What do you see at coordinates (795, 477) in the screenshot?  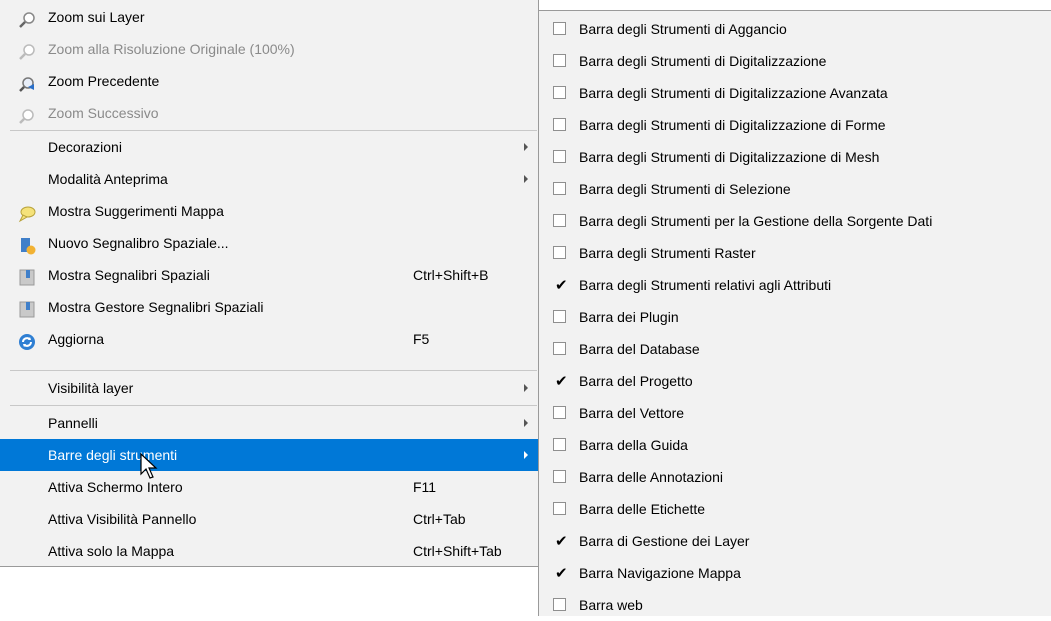 I see `toolbar-toggle-item: Barra delle Annotazioni` at bounding box center [795, 477].